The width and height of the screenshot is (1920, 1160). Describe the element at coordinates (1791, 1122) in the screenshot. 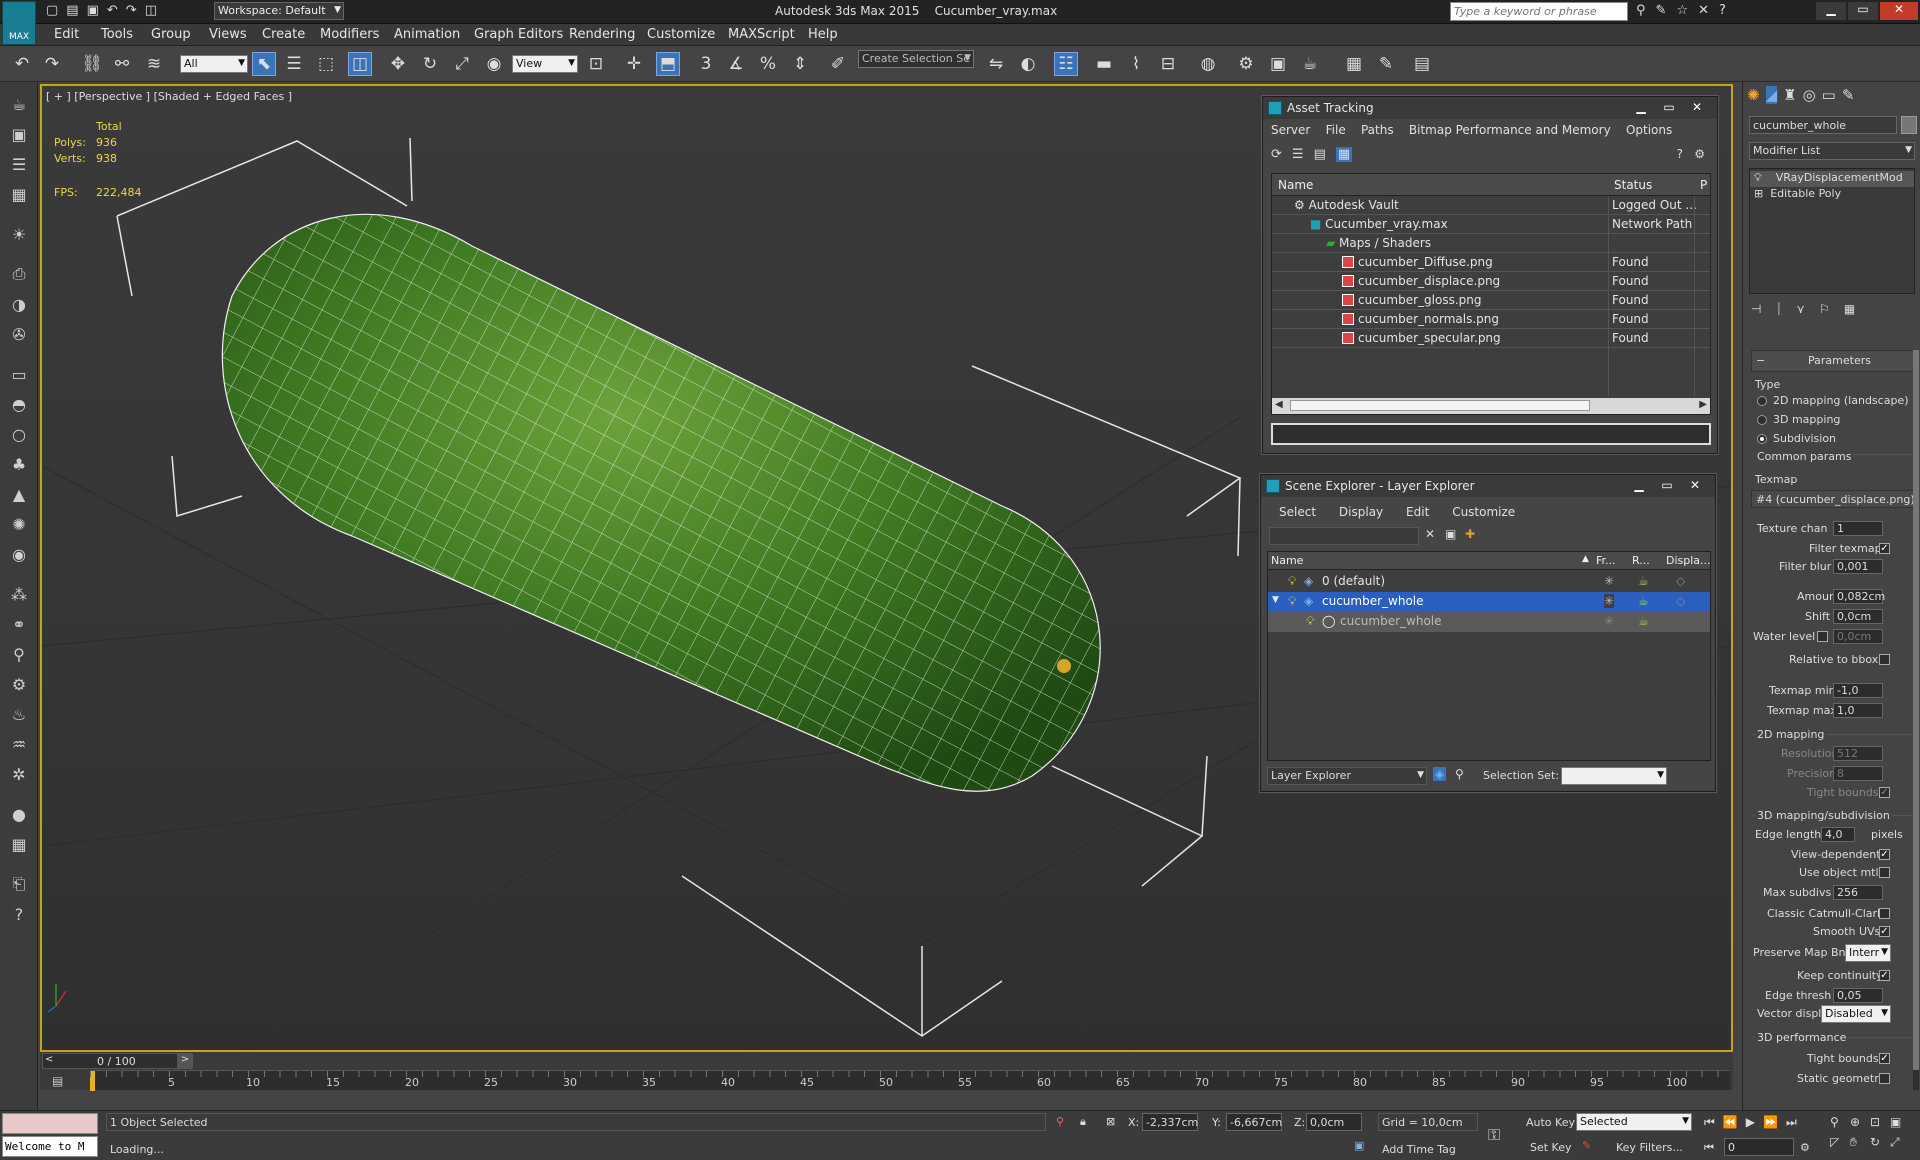

I see `go-to-end-icon: ⏭` at that location.